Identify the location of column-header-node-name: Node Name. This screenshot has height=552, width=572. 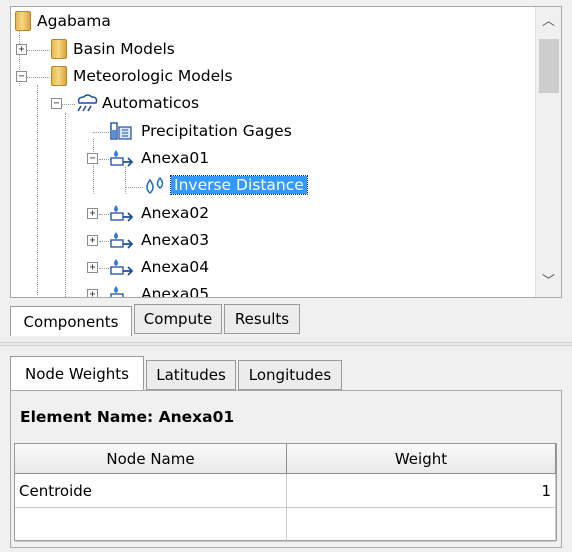
(151, 459).